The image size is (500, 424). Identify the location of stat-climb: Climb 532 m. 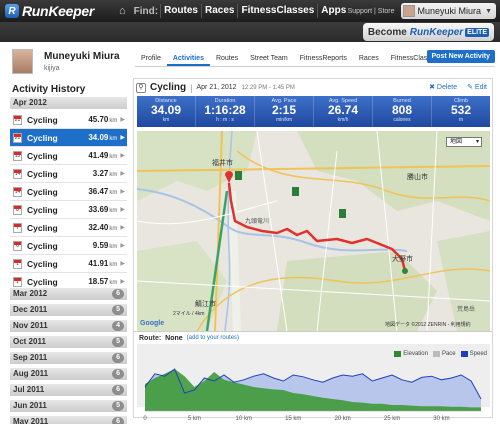
(460, 111).